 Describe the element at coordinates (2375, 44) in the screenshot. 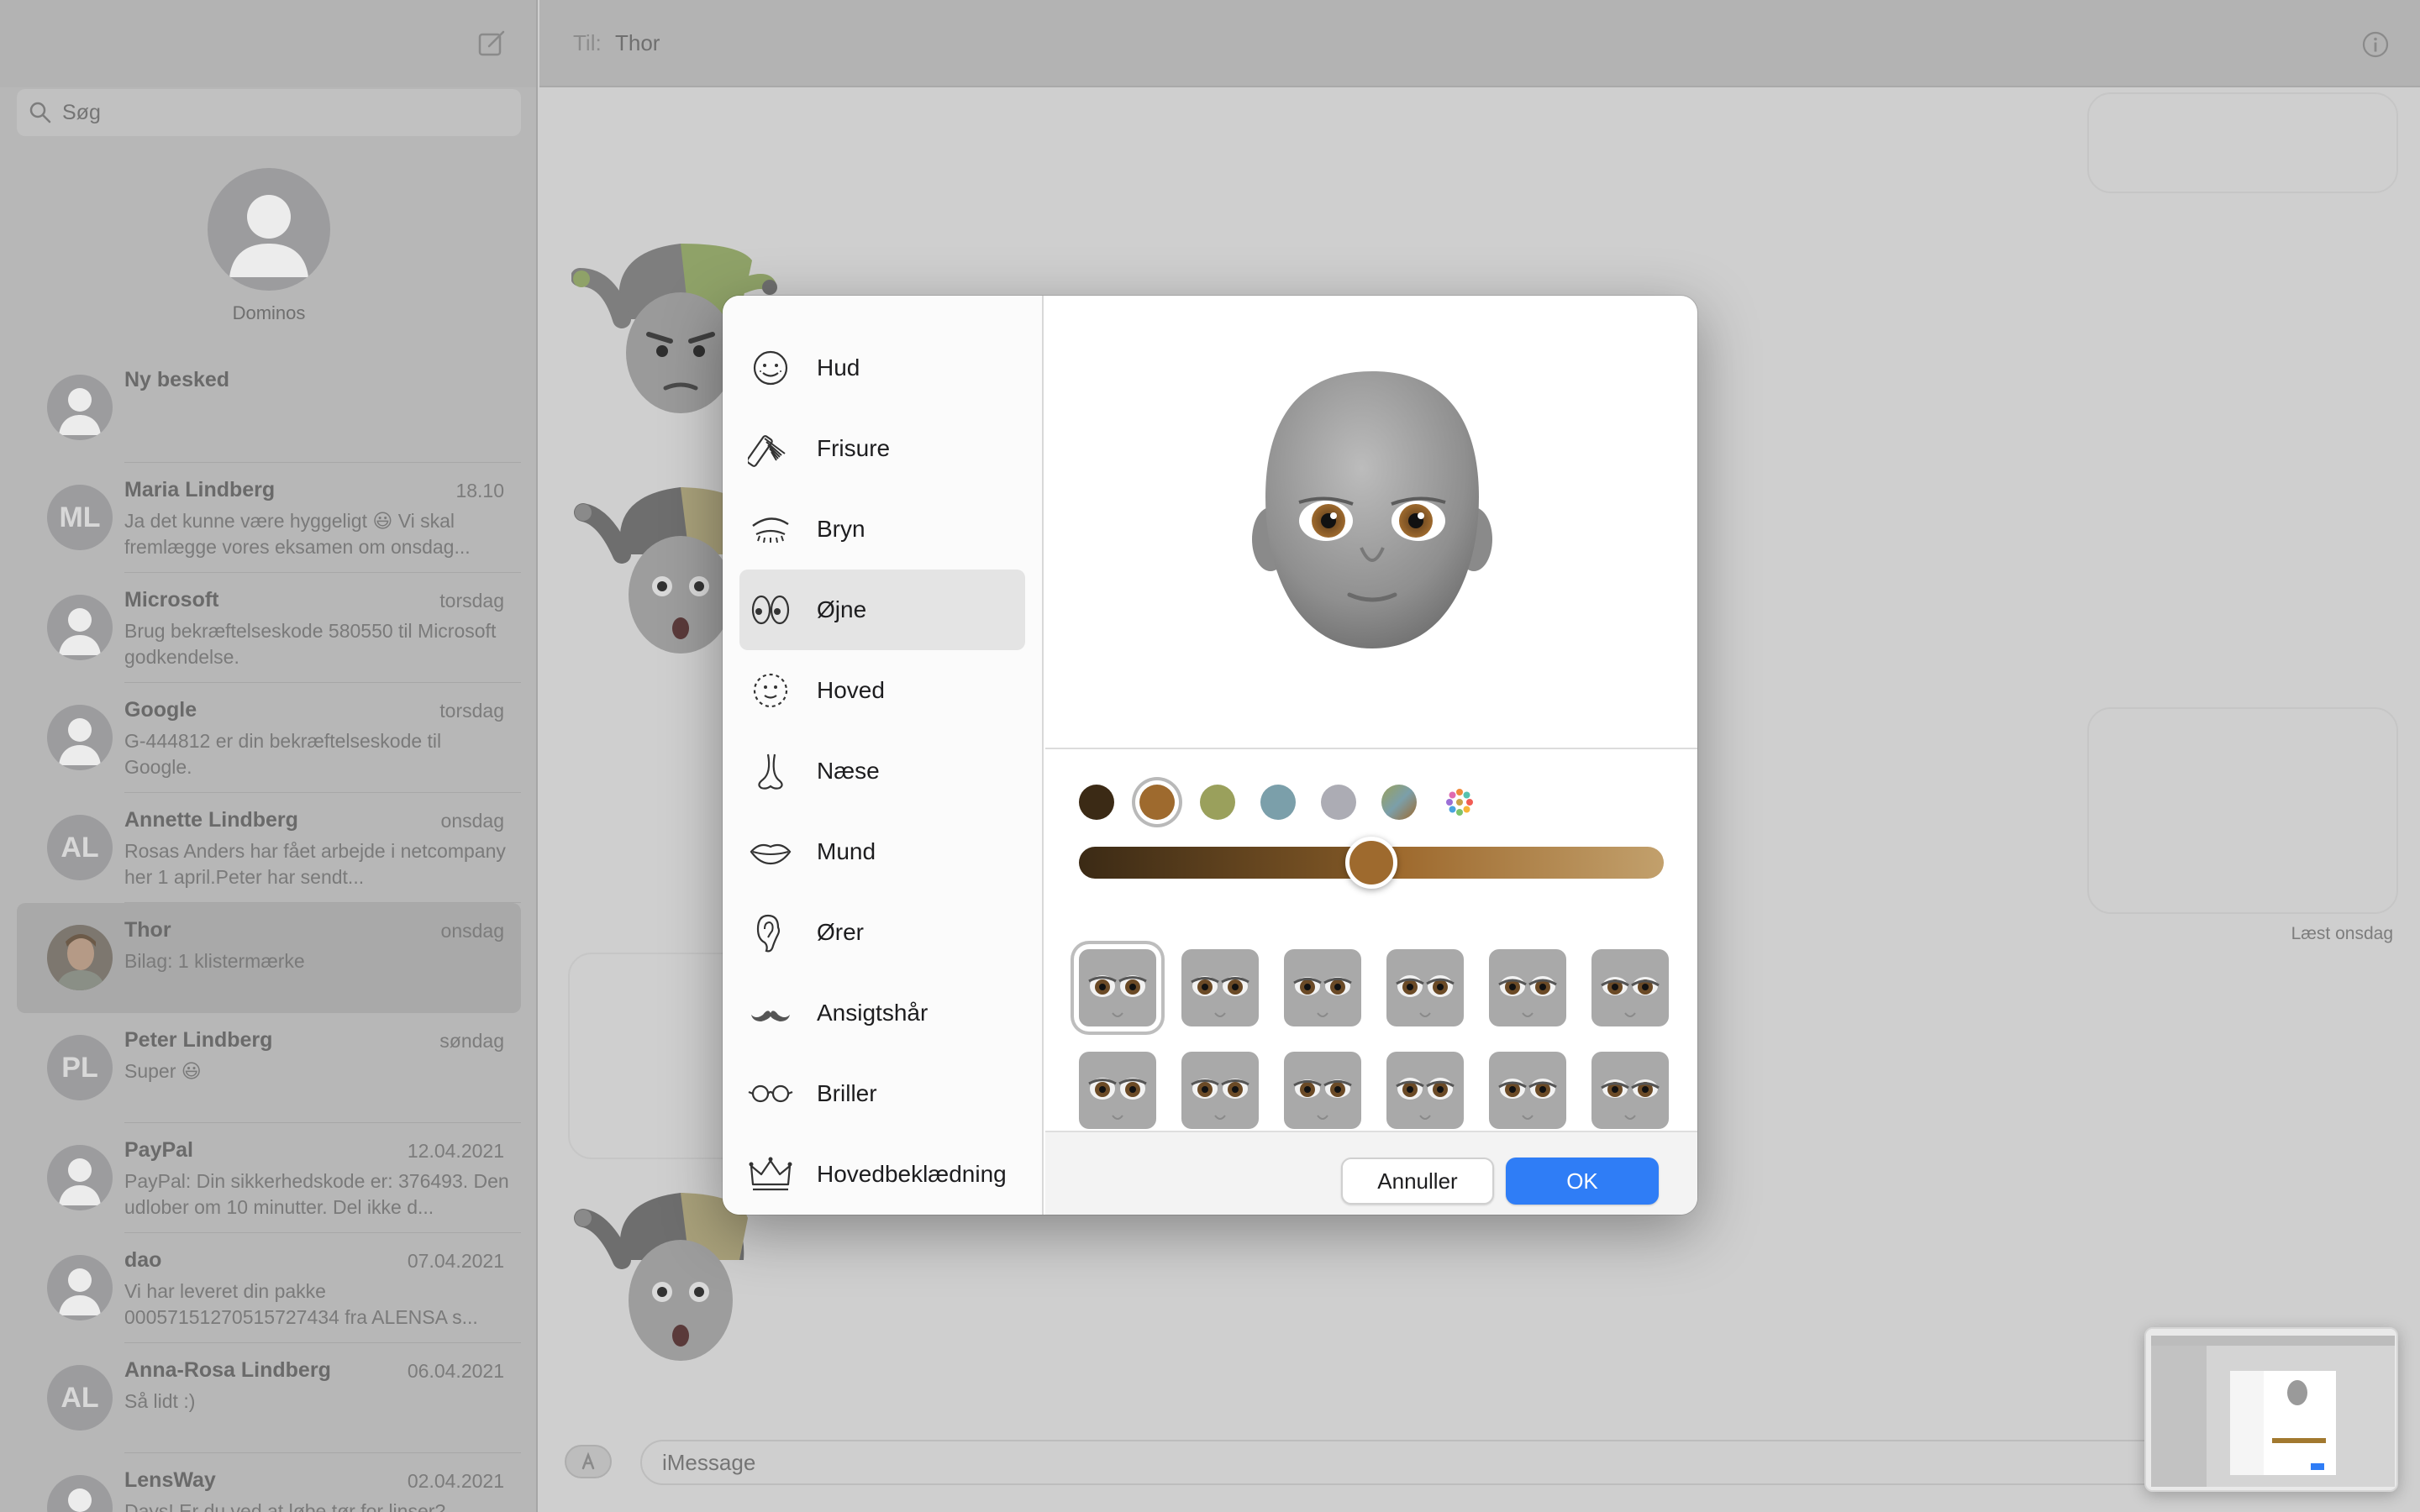

I see `info-icon` at that location.